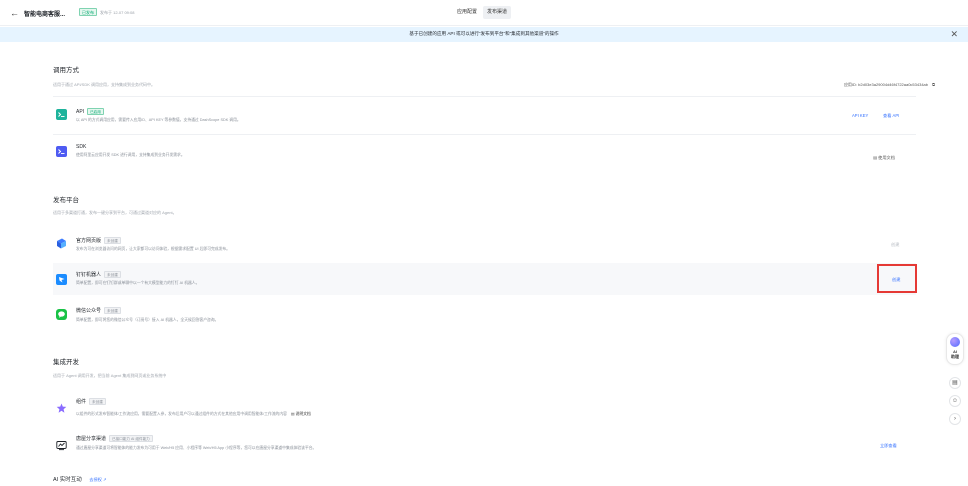 Image resolution: width=968 pixels, height=486 pixels. I want to click on create-web-button: 创建, so click(895, 245).